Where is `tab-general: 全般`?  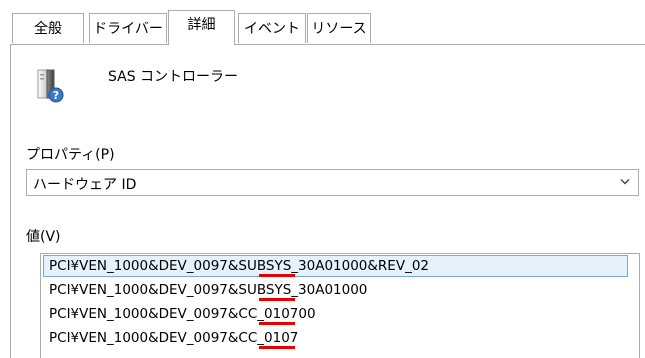
tab-general: 全般 is located at coordinates (48, 28).